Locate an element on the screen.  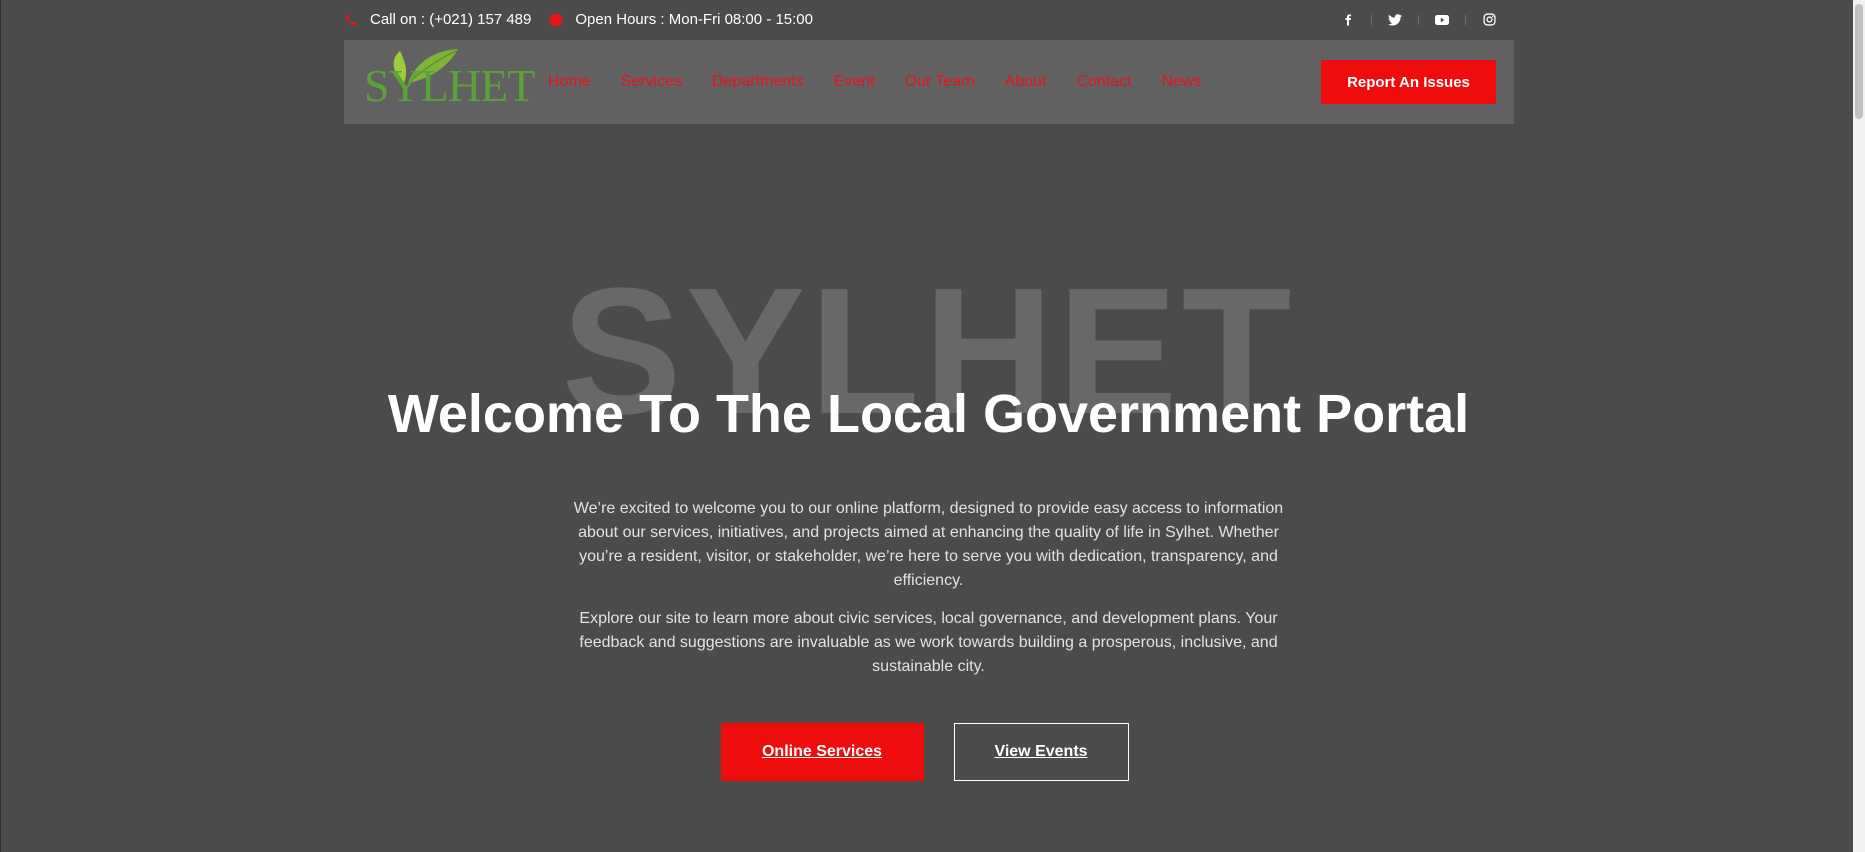
social-links is located at coordinates (1418, 20).